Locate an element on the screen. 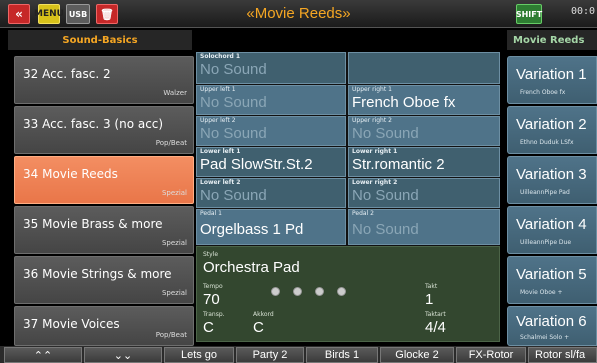 This screenshot has height=363, width=597. variation-5-button: Variation 5 Movie Oboe + is located at coordinates (552, 280).